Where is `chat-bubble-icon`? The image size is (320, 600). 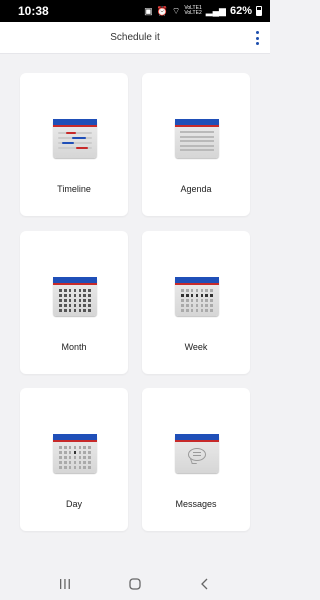
chat-bubble-icon is located at coordinates (197, 454).